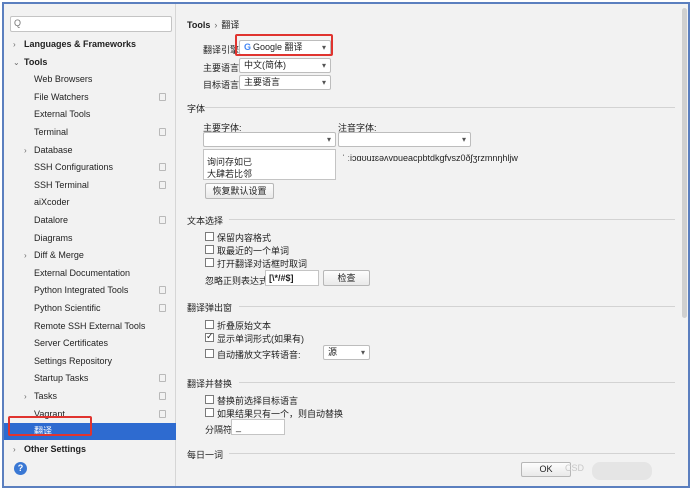 The width and height of the screenshot is (692, 490). I want to click on search-input: Q, so click(91, 24).